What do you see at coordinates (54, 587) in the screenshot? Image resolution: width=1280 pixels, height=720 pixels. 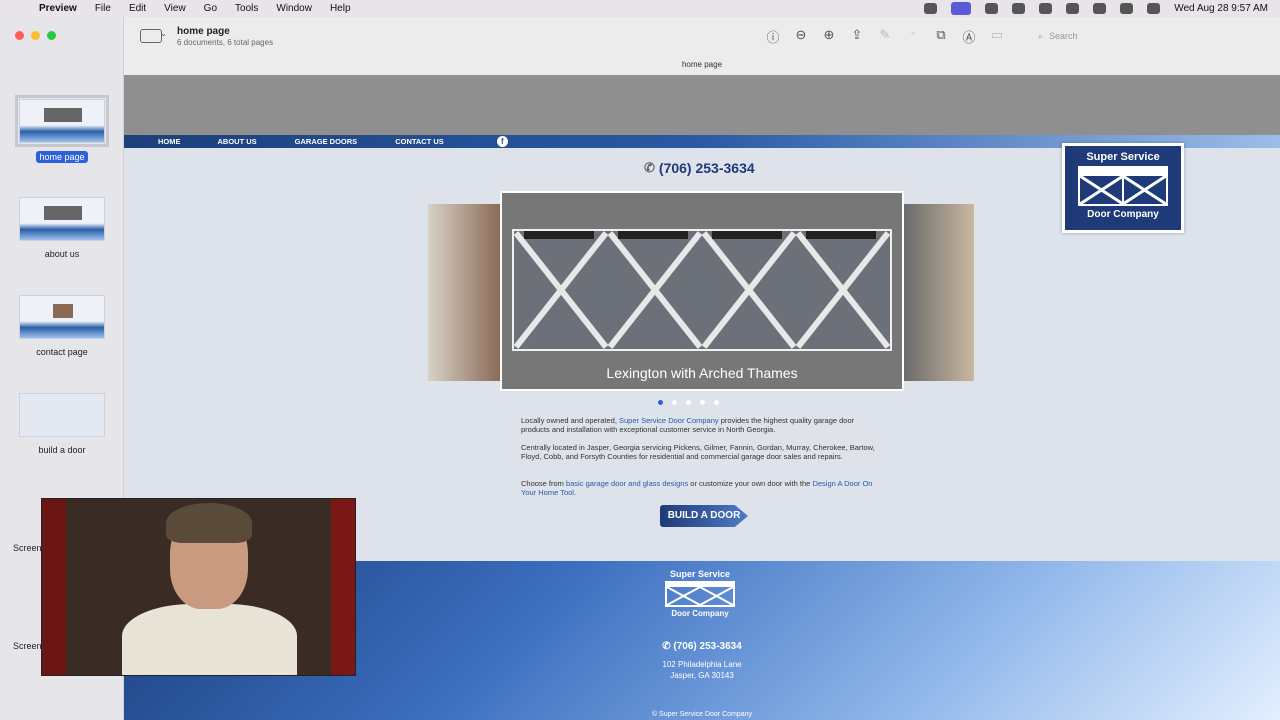 I see `curtain-left` at bounding box center [54, 587].